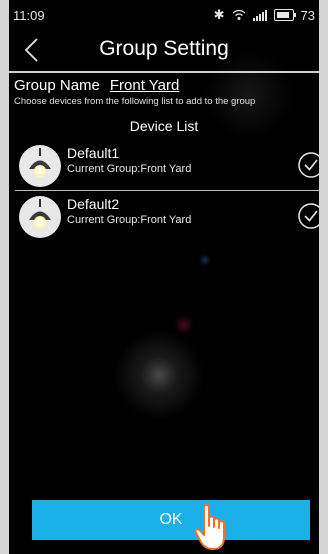 The height and width of the screenshot is (554, 328). I want to click on device-name: Default2, so click(93, 204).